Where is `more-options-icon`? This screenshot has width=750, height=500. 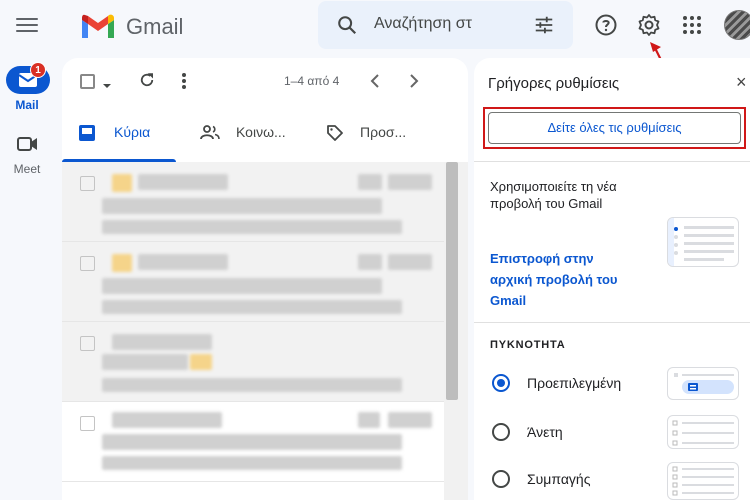 more-options-icon is located at coordinates (184, 83).